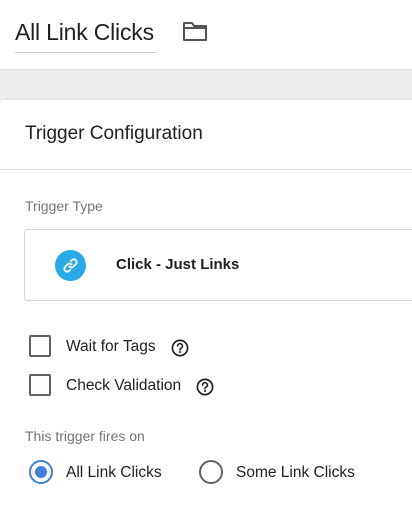  Describe the element at coordinates (211, 472) in the screenshot. I see `some-link-clicks-radio` at that location.